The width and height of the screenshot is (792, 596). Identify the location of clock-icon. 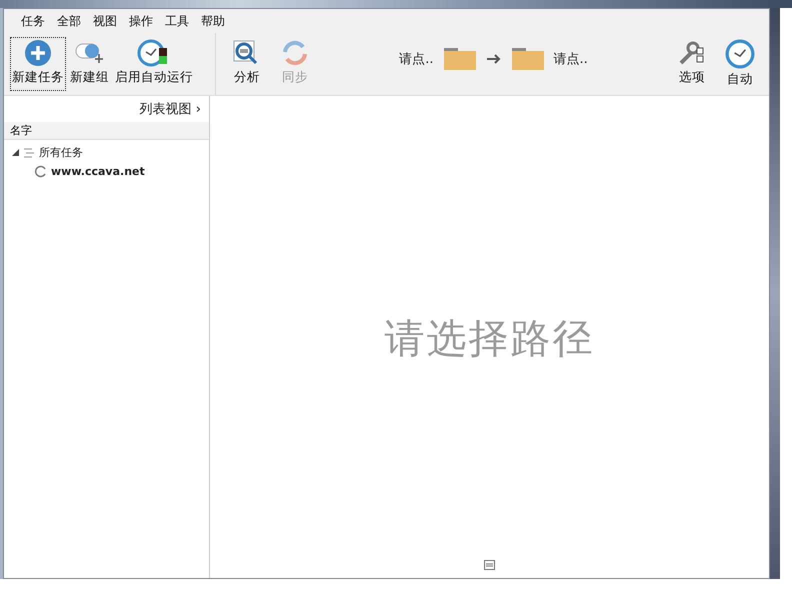
(740, 54).